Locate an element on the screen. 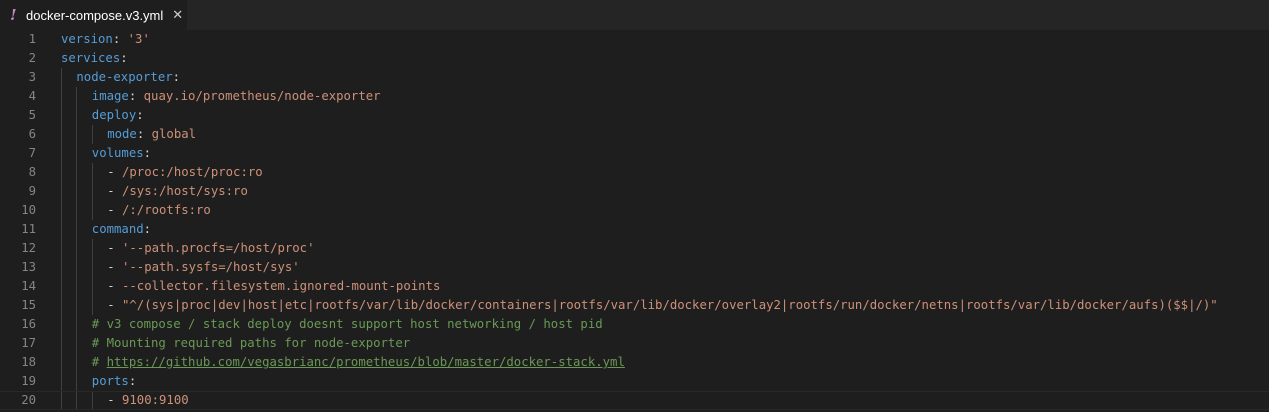 This screenshot has width=1269, height=412. code-line: 7 volumes: is located at coordinates (634, 153).